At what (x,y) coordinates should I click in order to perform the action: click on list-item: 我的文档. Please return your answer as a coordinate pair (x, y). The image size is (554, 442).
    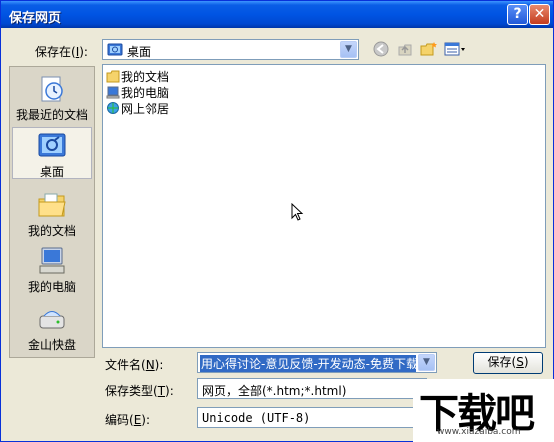
    Looking at the image, I should click on (137, 76).